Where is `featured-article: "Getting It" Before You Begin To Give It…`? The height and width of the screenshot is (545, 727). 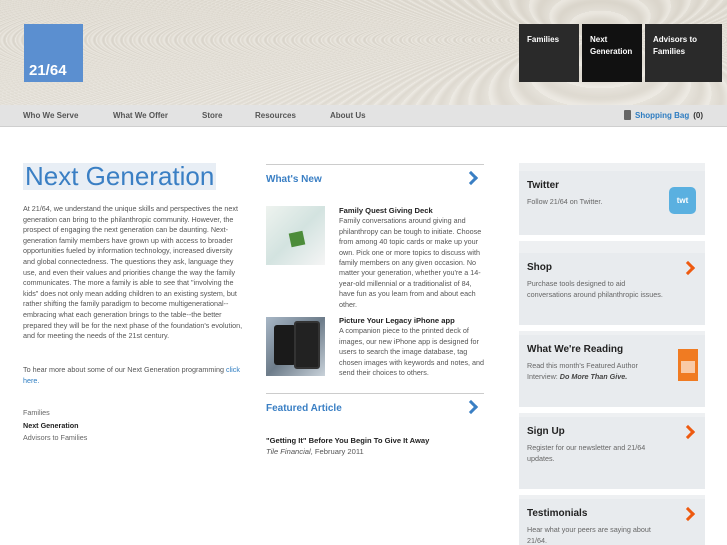 featured-article: "Getting It" Before You Begin To Give It… is located at coordinates (375, 446).